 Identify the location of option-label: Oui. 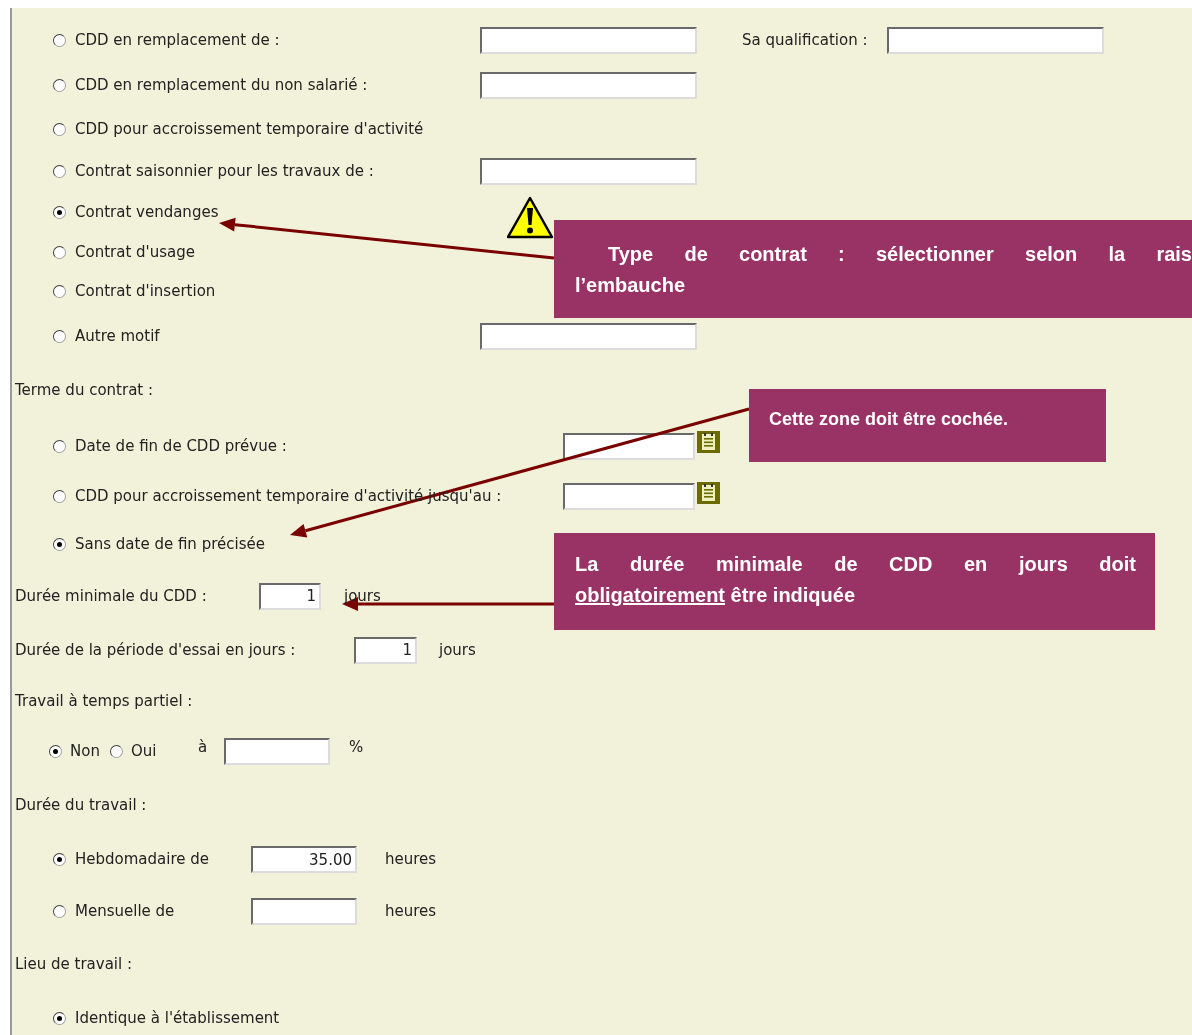
(156, 751).